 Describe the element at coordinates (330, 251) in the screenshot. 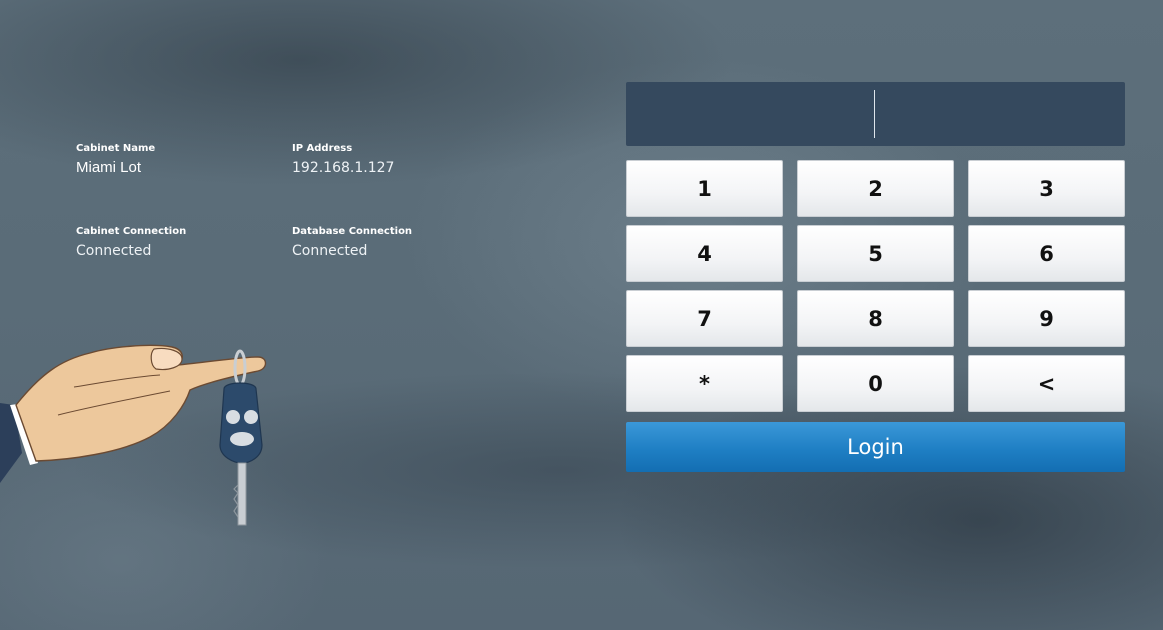

I see `database-connection-value: Connected` at that location.